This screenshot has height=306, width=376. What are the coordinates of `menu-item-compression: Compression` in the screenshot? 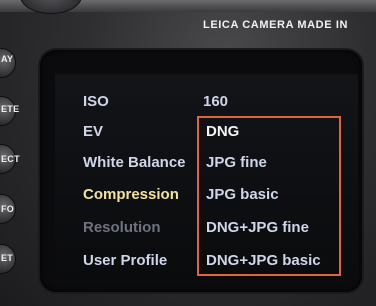 It's located at (131, 194).